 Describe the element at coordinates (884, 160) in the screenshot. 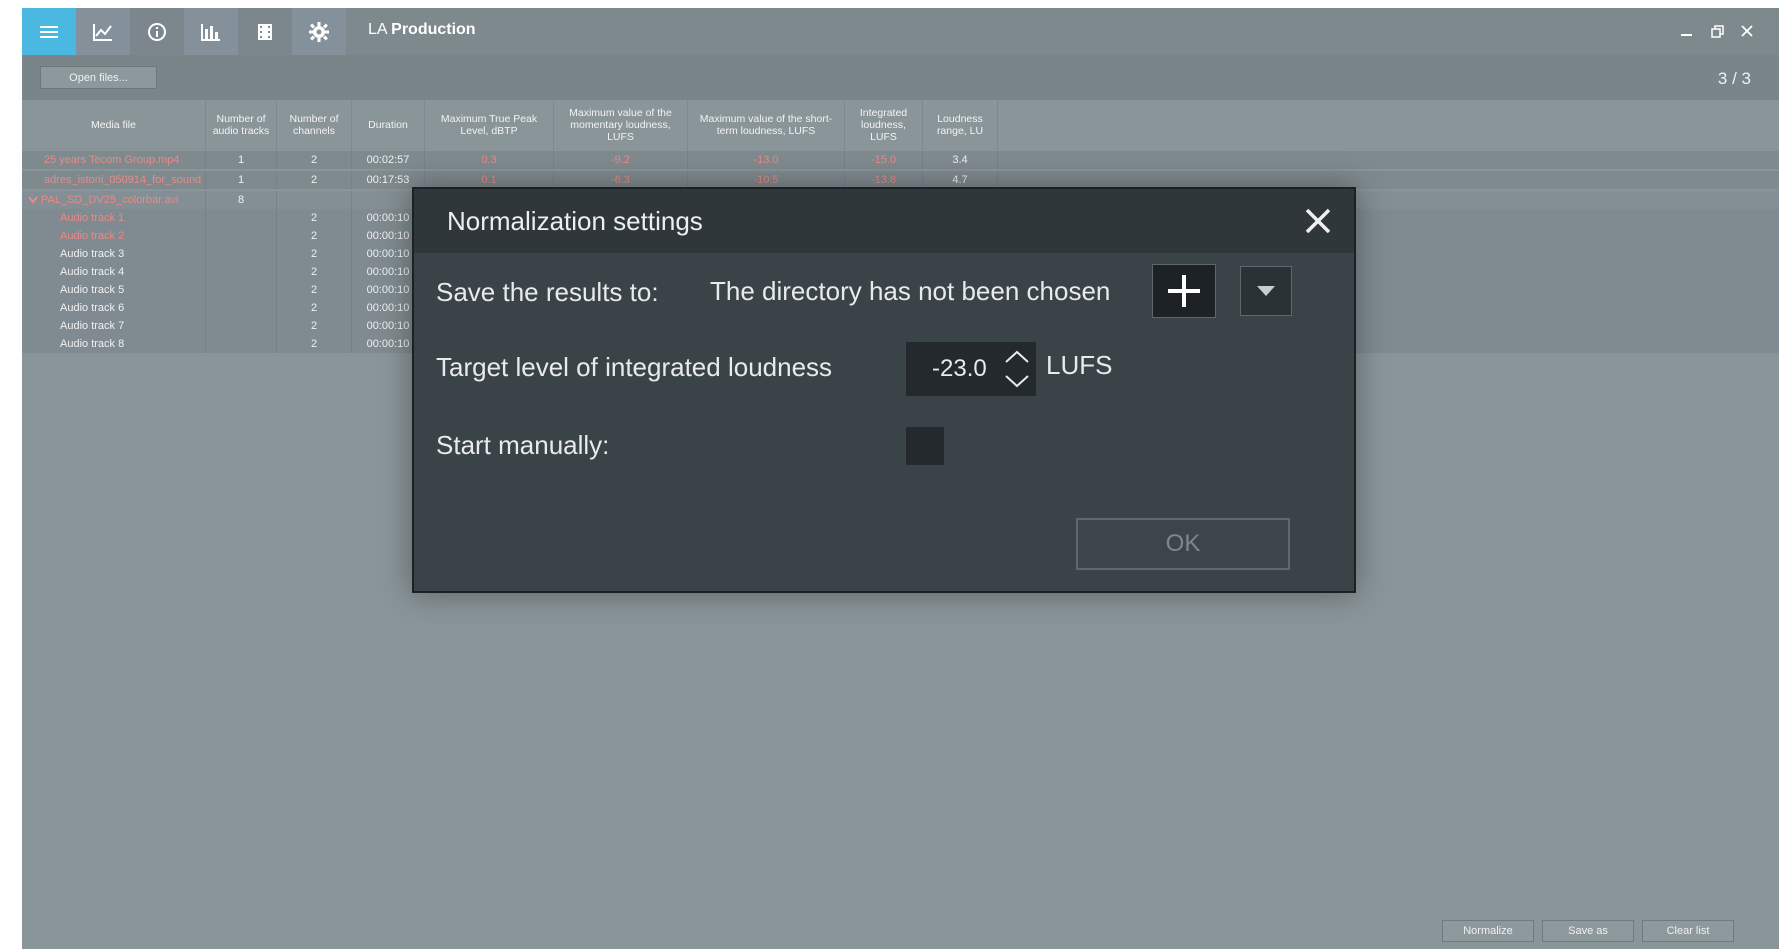

I see `cell-integrated: -15.0` at that location.